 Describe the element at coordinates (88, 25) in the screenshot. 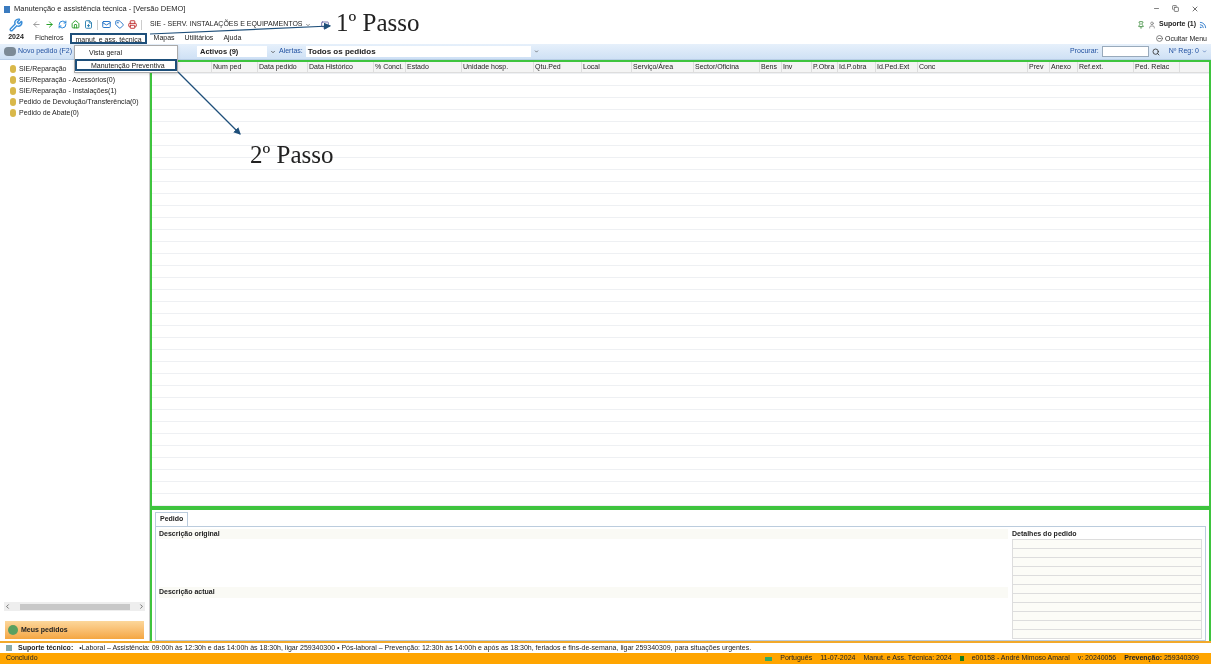

I see `new-document-icon` at that location.